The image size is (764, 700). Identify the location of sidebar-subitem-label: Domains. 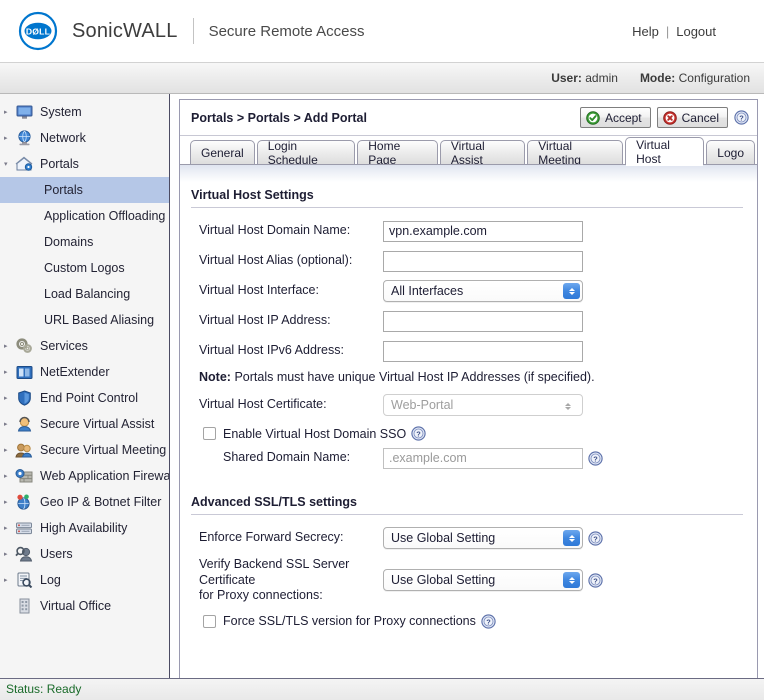
(69, 242).